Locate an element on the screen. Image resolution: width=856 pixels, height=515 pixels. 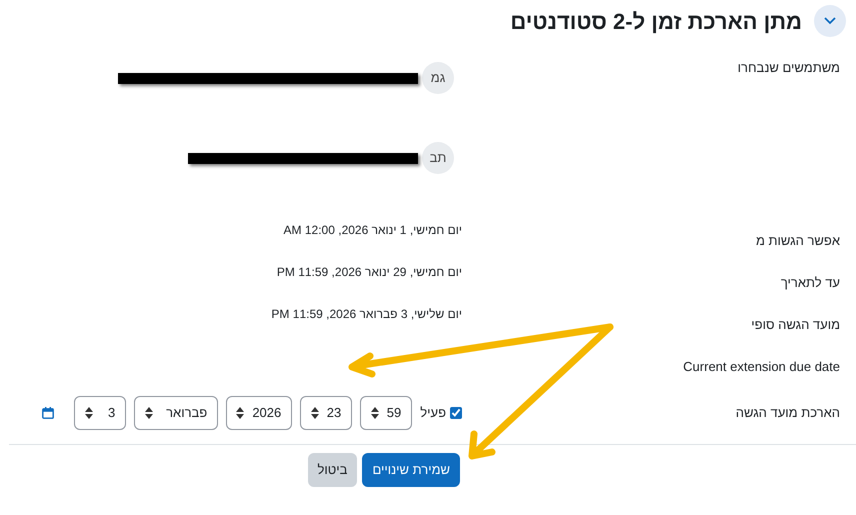
field-label: אפשר הגשות מ is located at coordinates (798, 240).